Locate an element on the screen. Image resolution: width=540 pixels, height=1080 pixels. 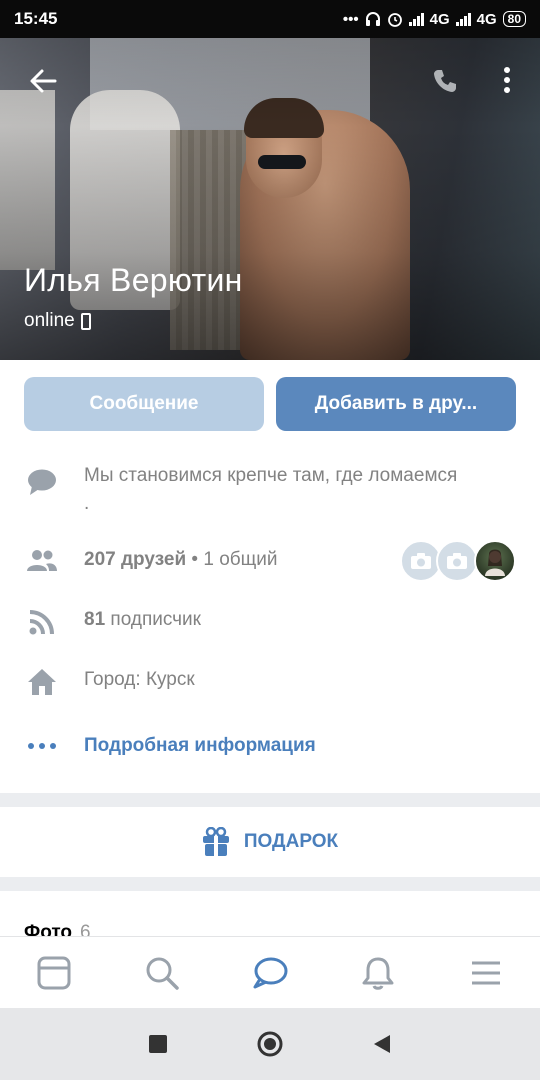
subscribers-count: 81 is located at coordinates (95, 619).